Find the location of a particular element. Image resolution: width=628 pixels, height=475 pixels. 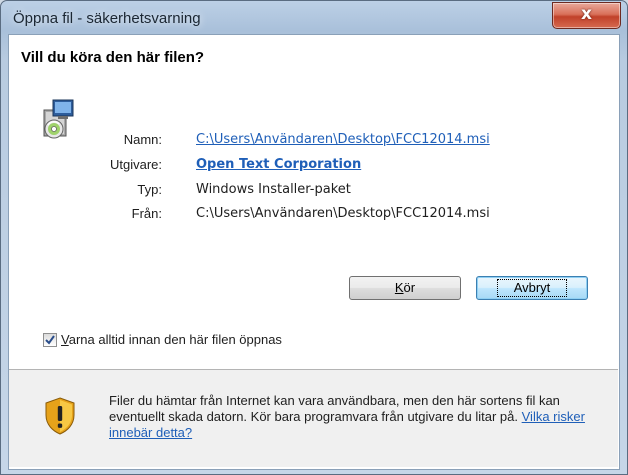

name-label: Namn: is located at coordinates (142, 139).